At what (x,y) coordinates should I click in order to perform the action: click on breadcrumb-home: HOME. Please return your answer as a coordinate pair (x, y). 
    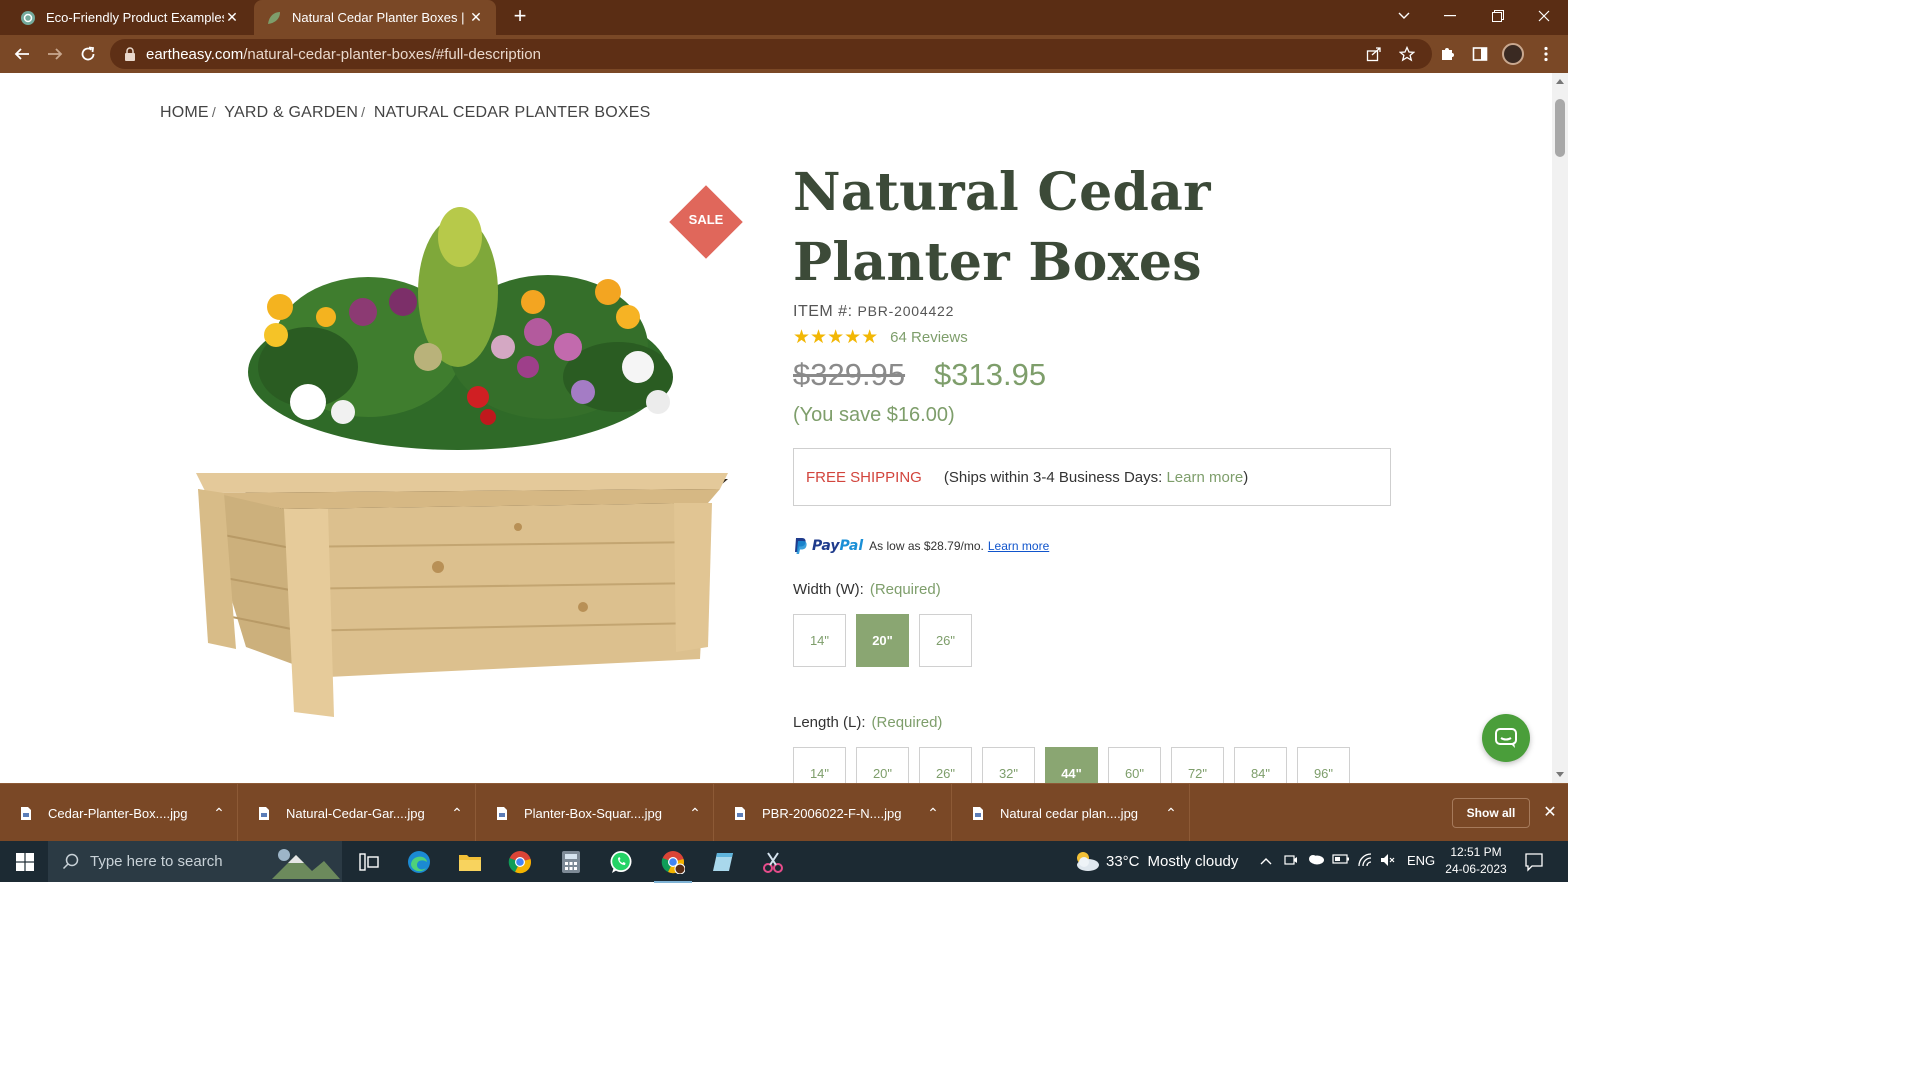
    Looking at the image, I should click on (184, 112).